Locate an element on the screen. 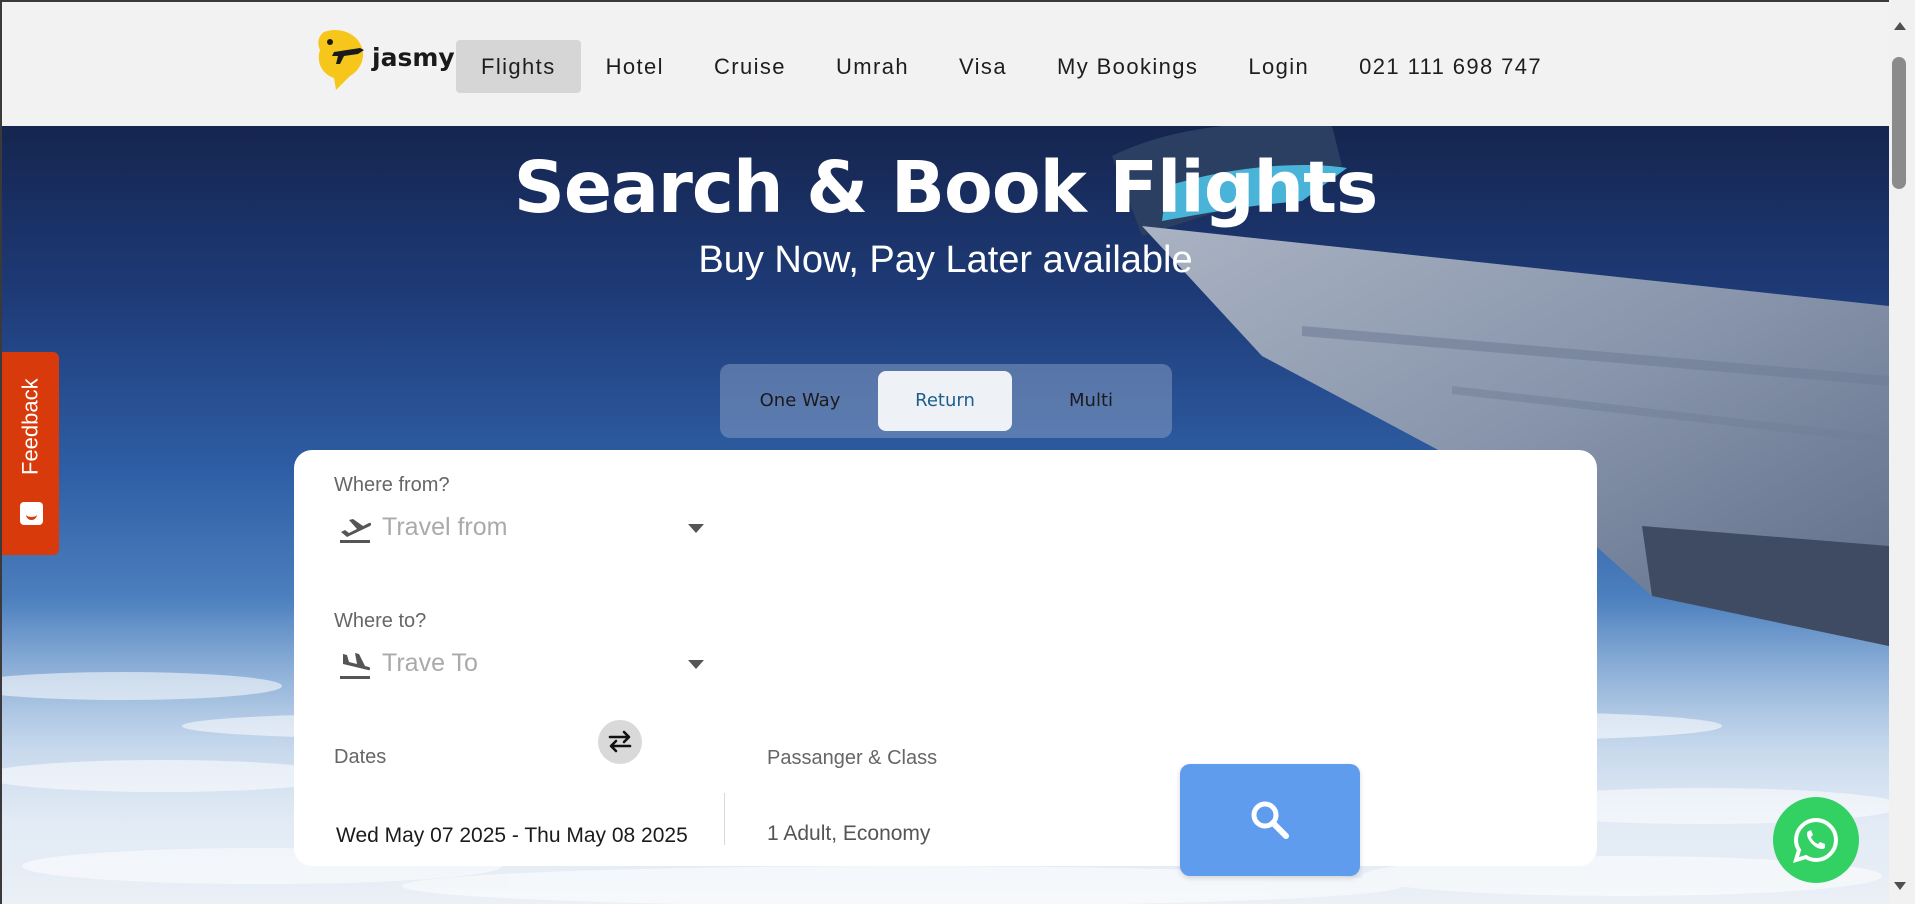 This screenshot has width=1915, height=904. scroll-down-arrow-icon is located at coordinates (1900, 886).